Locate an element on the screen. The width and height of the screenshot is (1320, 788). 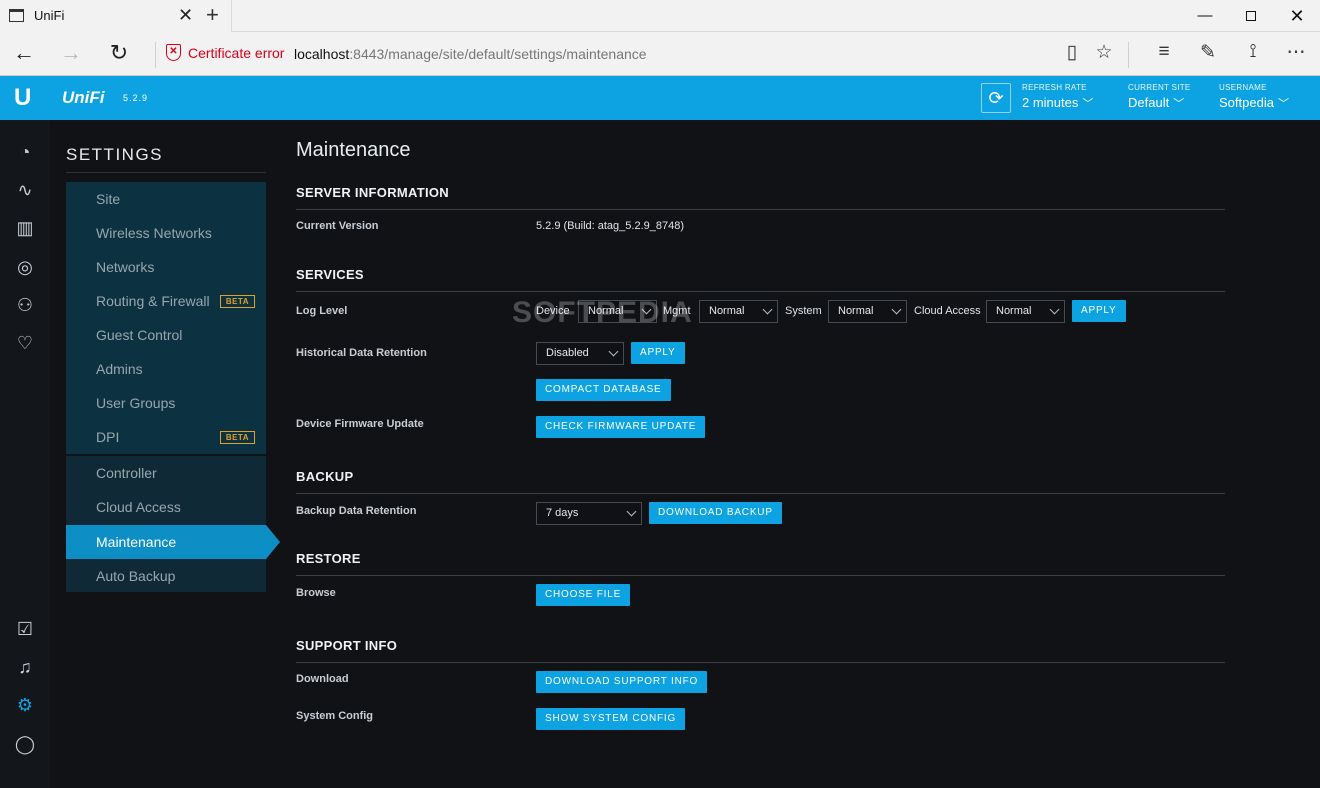
clients-icon: ⚇ is located at coordinates (25, 305).